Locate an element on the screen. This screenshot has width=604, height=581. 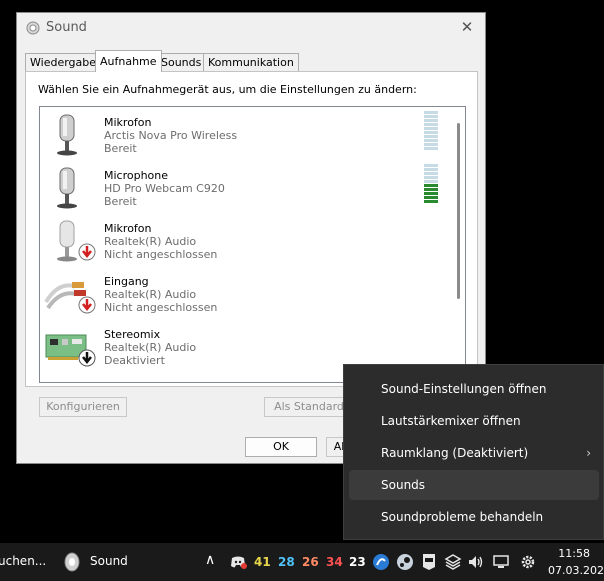
tray-counter: 34 is located at coordinates (334, 562).